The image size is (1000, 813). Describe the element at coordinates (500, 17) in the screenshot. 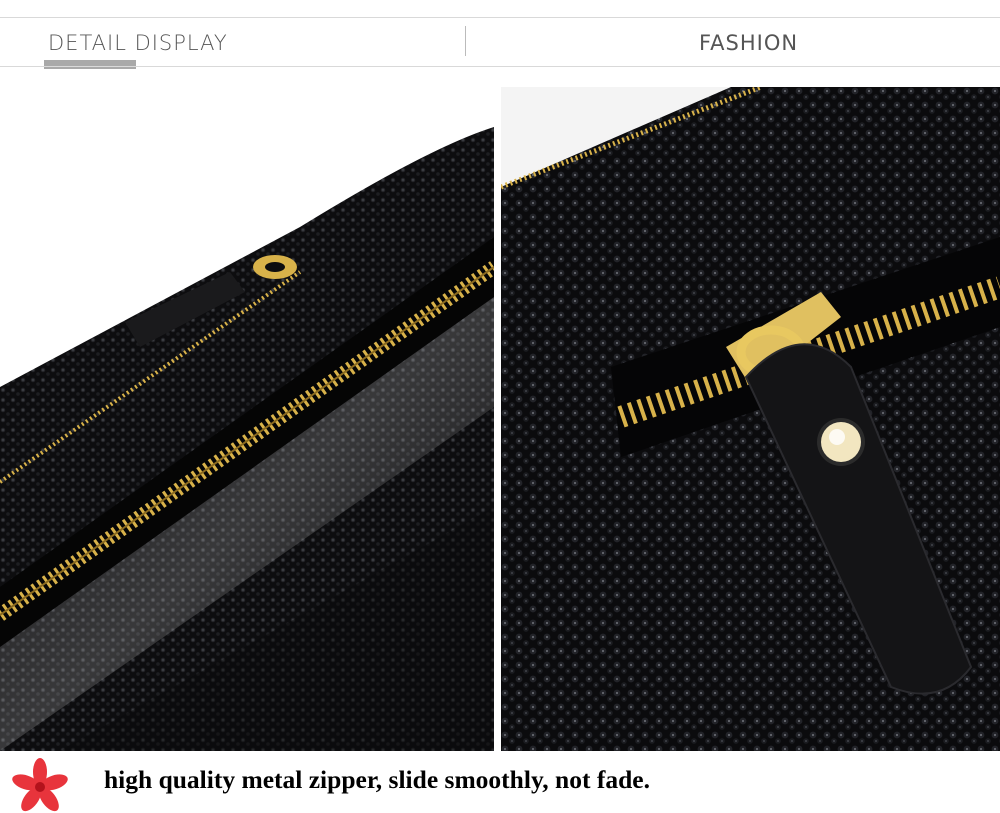

I see `header-top-rule` at that location.